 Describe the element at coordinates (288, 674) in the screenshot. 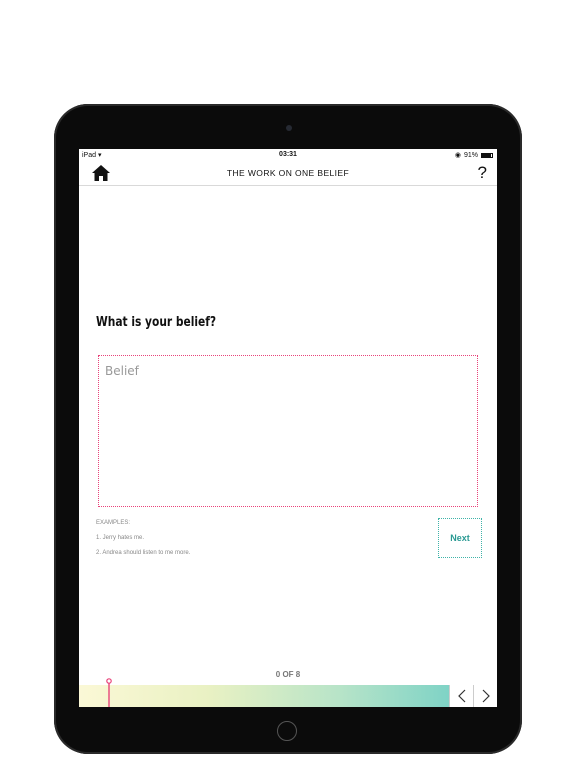

I see `progress-label: 0 OF 8` at that location.